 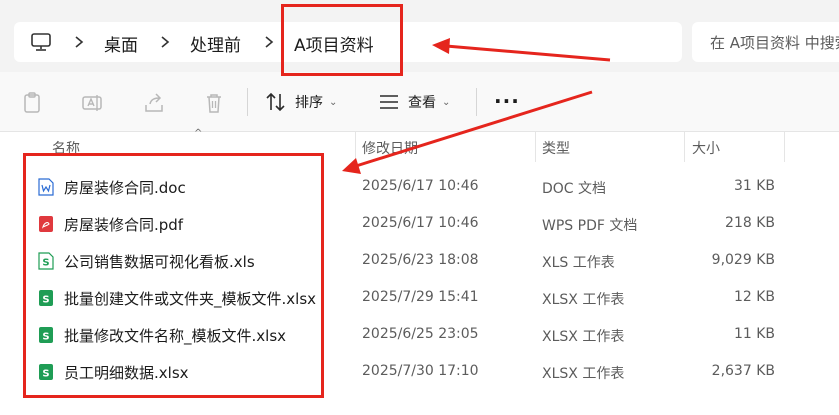 What do you see at coordinates (342, 40) in the screenshot?
I see `annotation-box-folder` at bounding box center [342, 40].